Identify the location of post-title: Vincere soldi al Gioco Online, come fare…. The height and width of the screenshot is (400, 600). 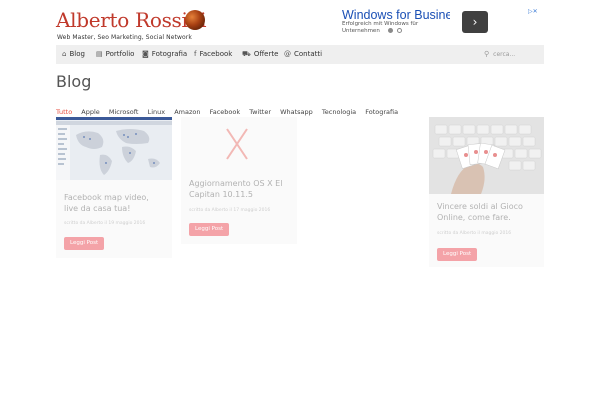
(487, 212).